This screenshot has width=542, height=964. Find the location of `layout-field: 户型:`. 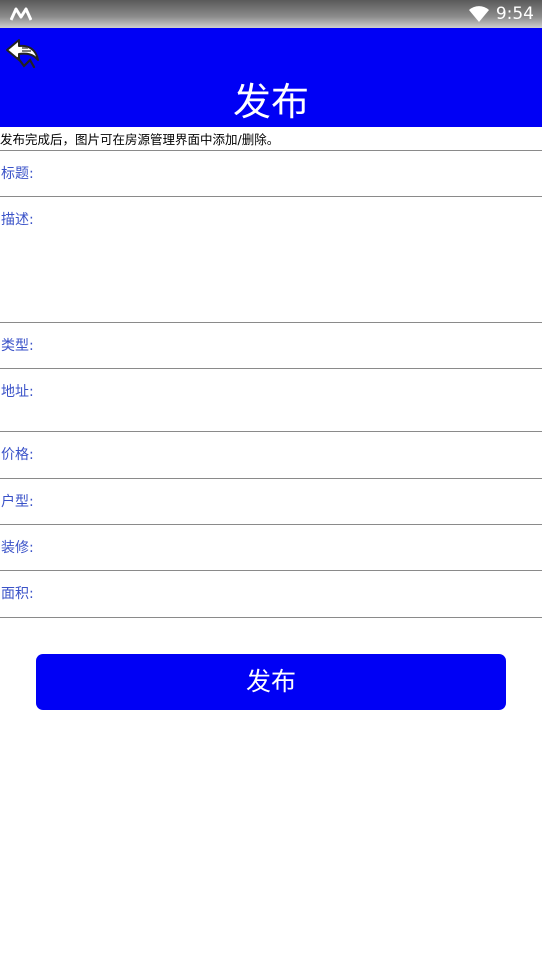

layout-field: 户型: is located at coordinates (271, 502).